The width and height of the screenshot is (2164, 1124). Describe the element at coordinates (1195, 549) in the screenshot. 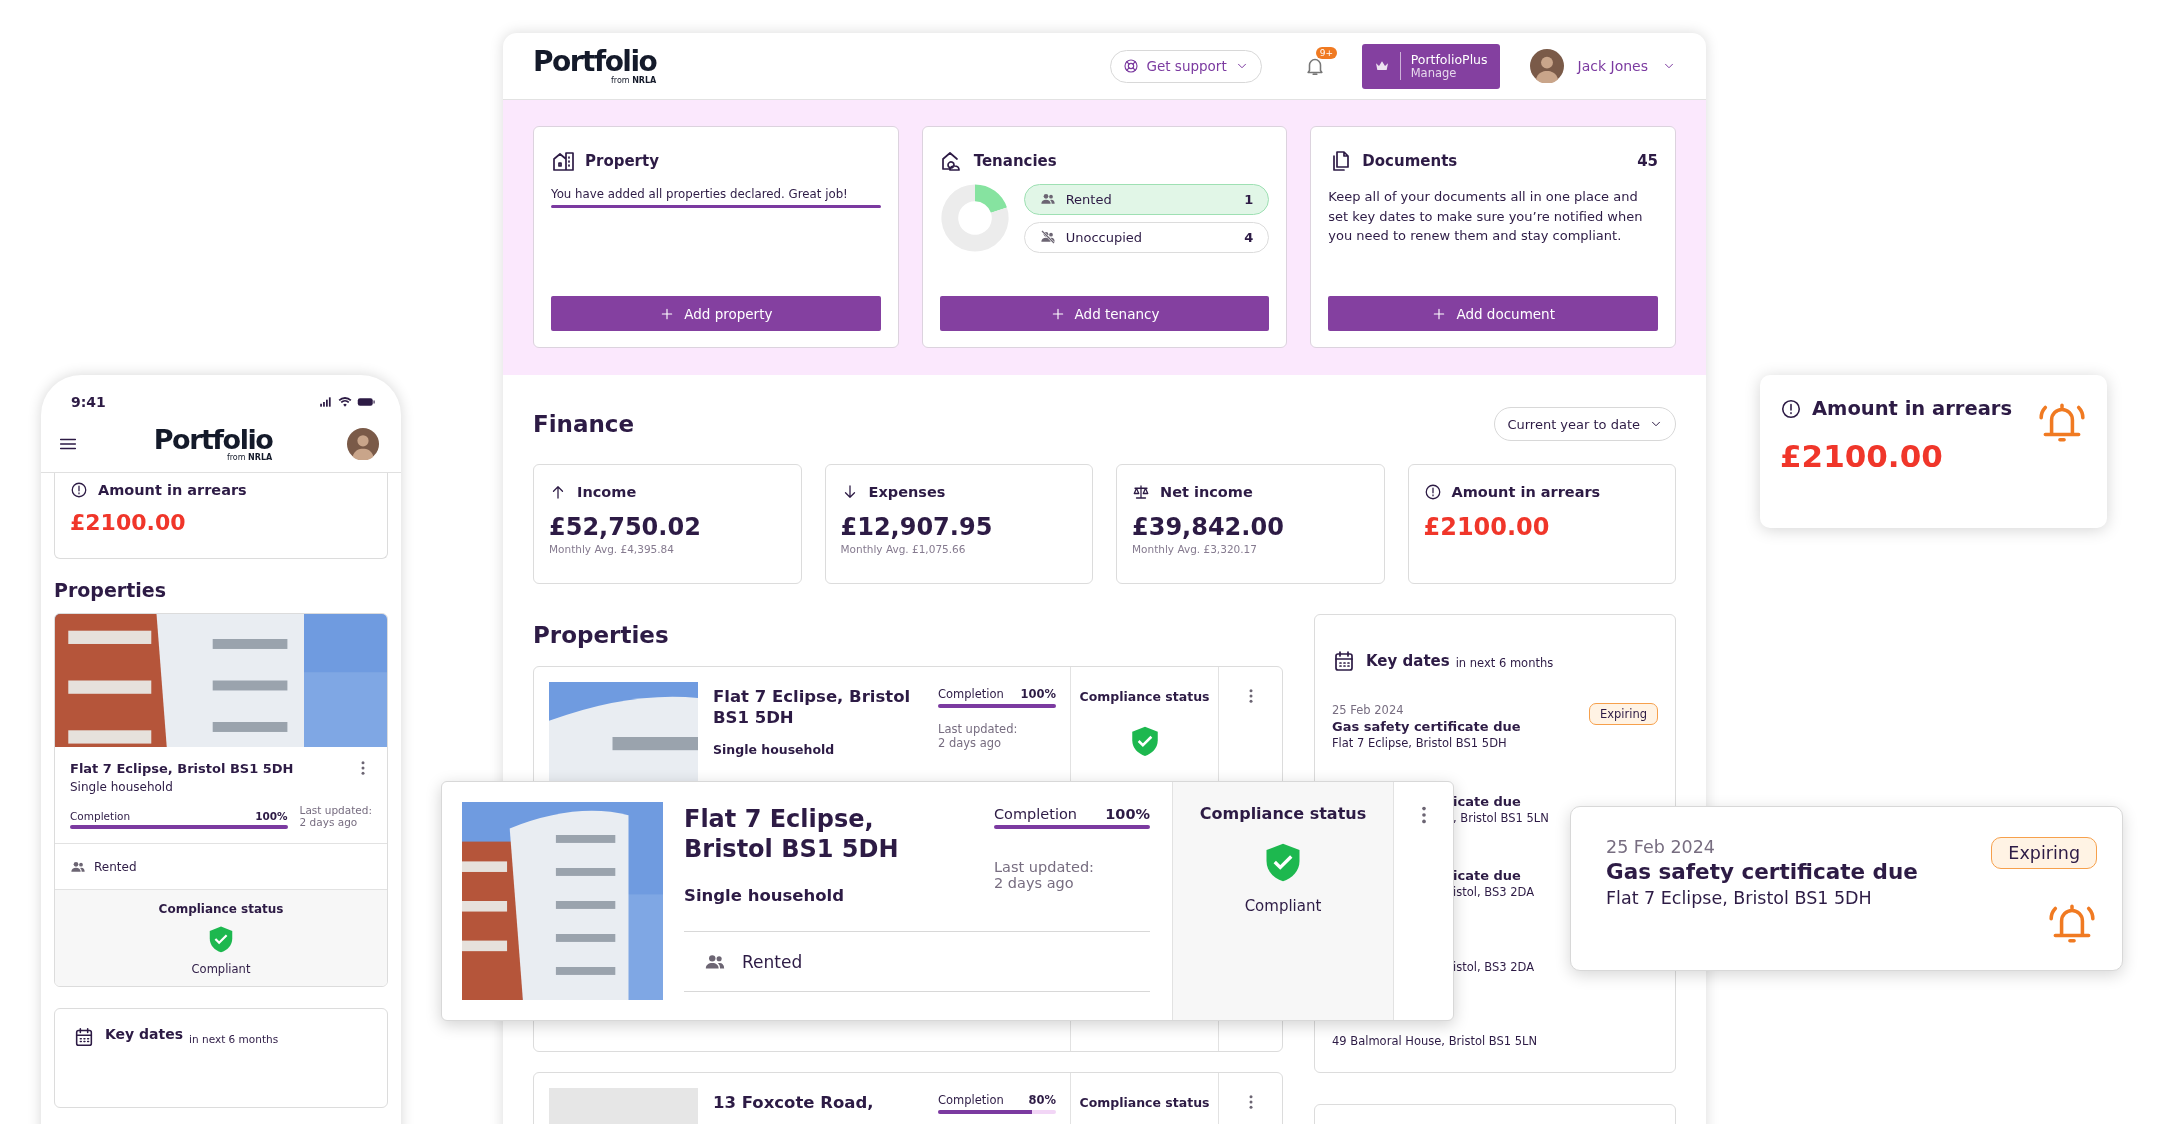

I see `monthly-average: Monthly Avg. £3,320.17` at that location.